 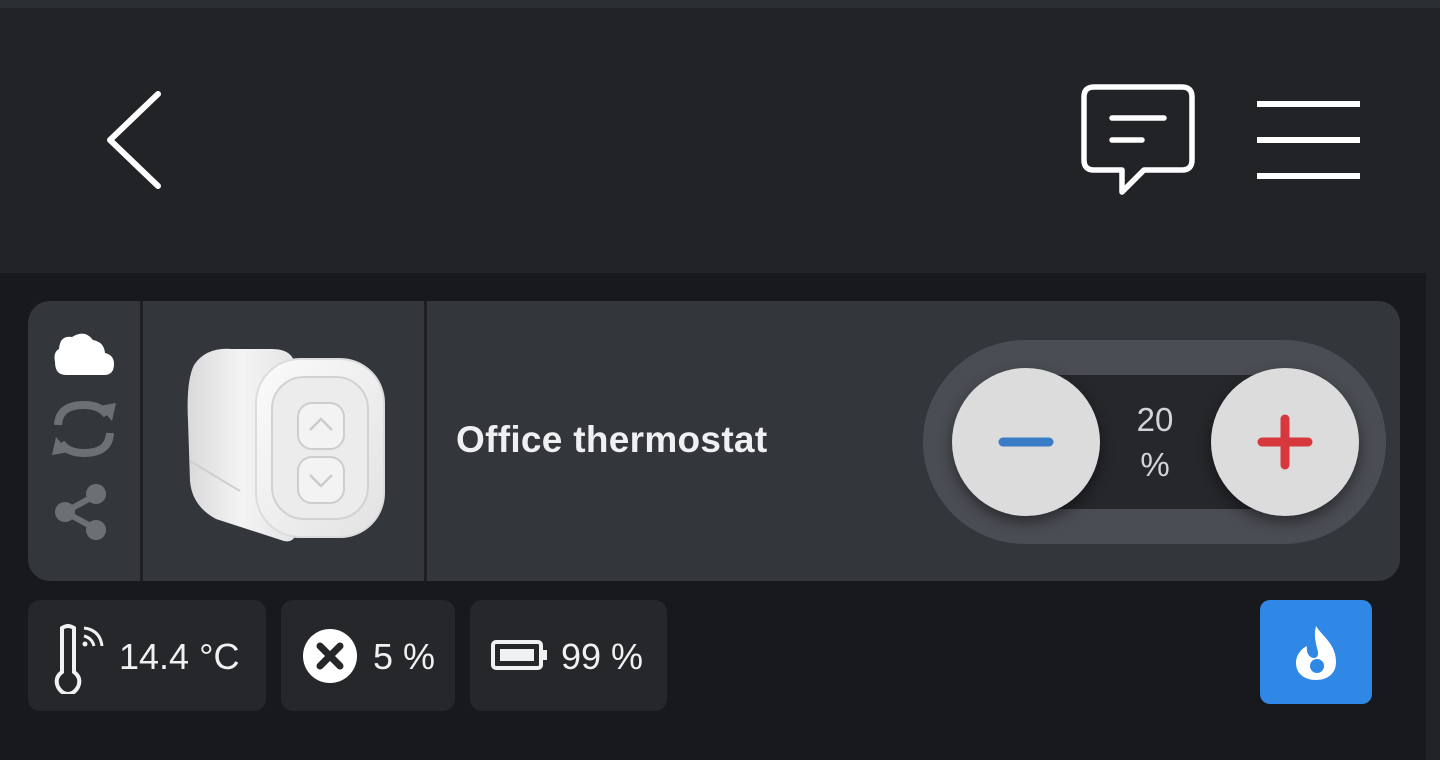 What do you see at coordinates (330, 656) in the screenshot?
I see `close-circle-icon` at bounding box center [330, 656].